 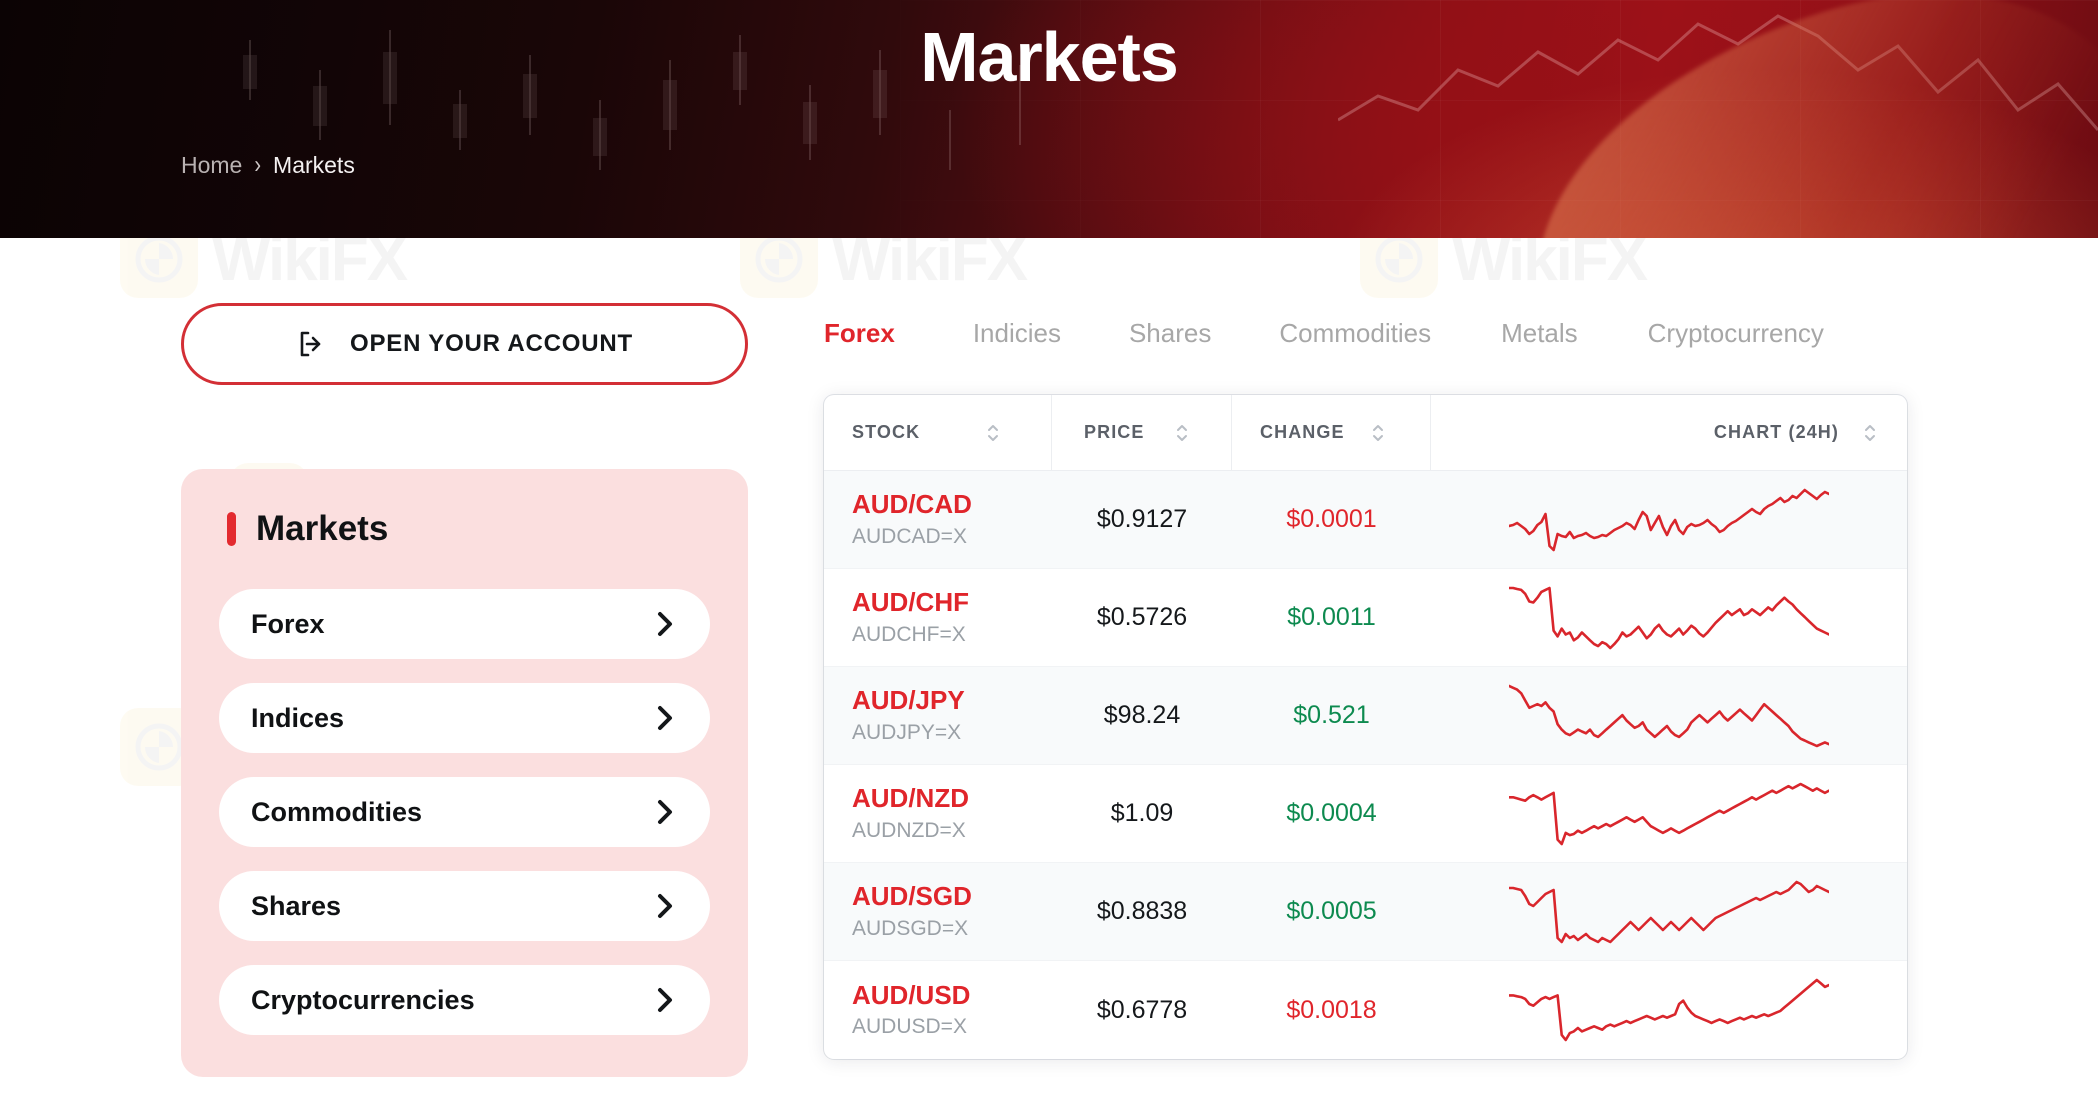 What do you see at coordinates (1142, 519) in the screenshot?
I see `cell-price: $0.9127` at bounding box center [1142, 519].